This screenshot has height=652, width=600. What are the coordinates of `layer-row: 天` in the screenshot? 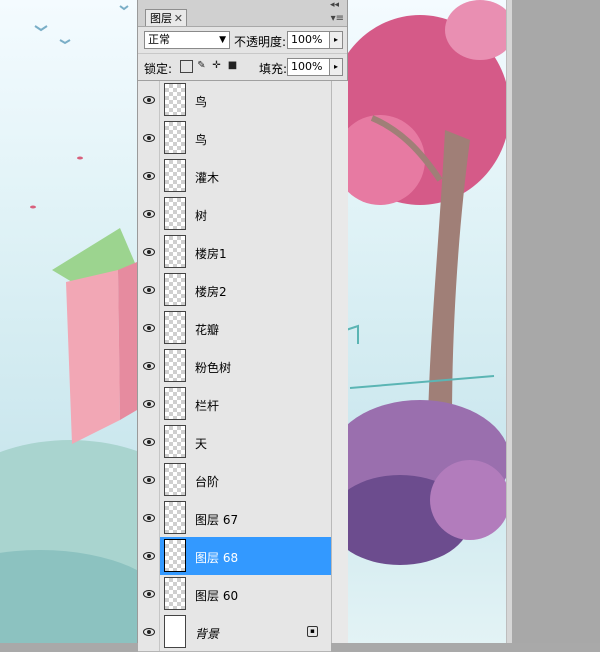 It's located at (234, 442).